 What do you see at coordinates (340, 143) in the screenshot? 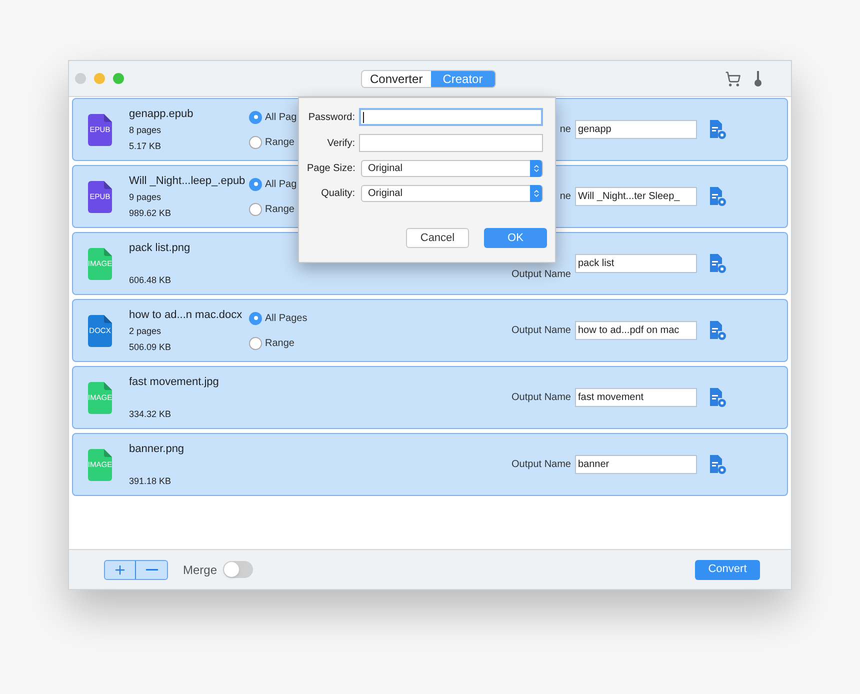
I see `field-label: Verify:` at bounding box center [340, 143].